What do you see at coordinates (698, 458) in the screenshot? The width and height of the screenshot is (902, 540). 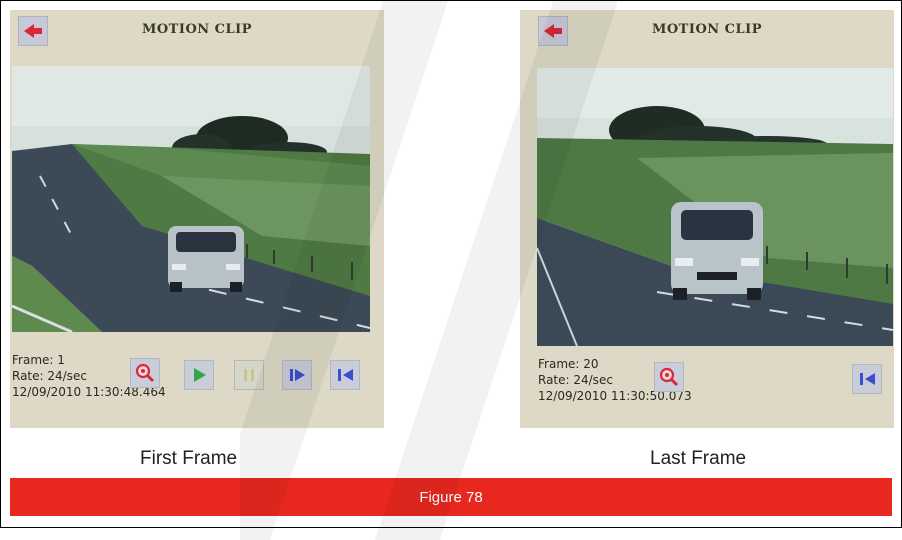 I see `caption-last-frame: Last Frame` at bounding box center [698, 458].